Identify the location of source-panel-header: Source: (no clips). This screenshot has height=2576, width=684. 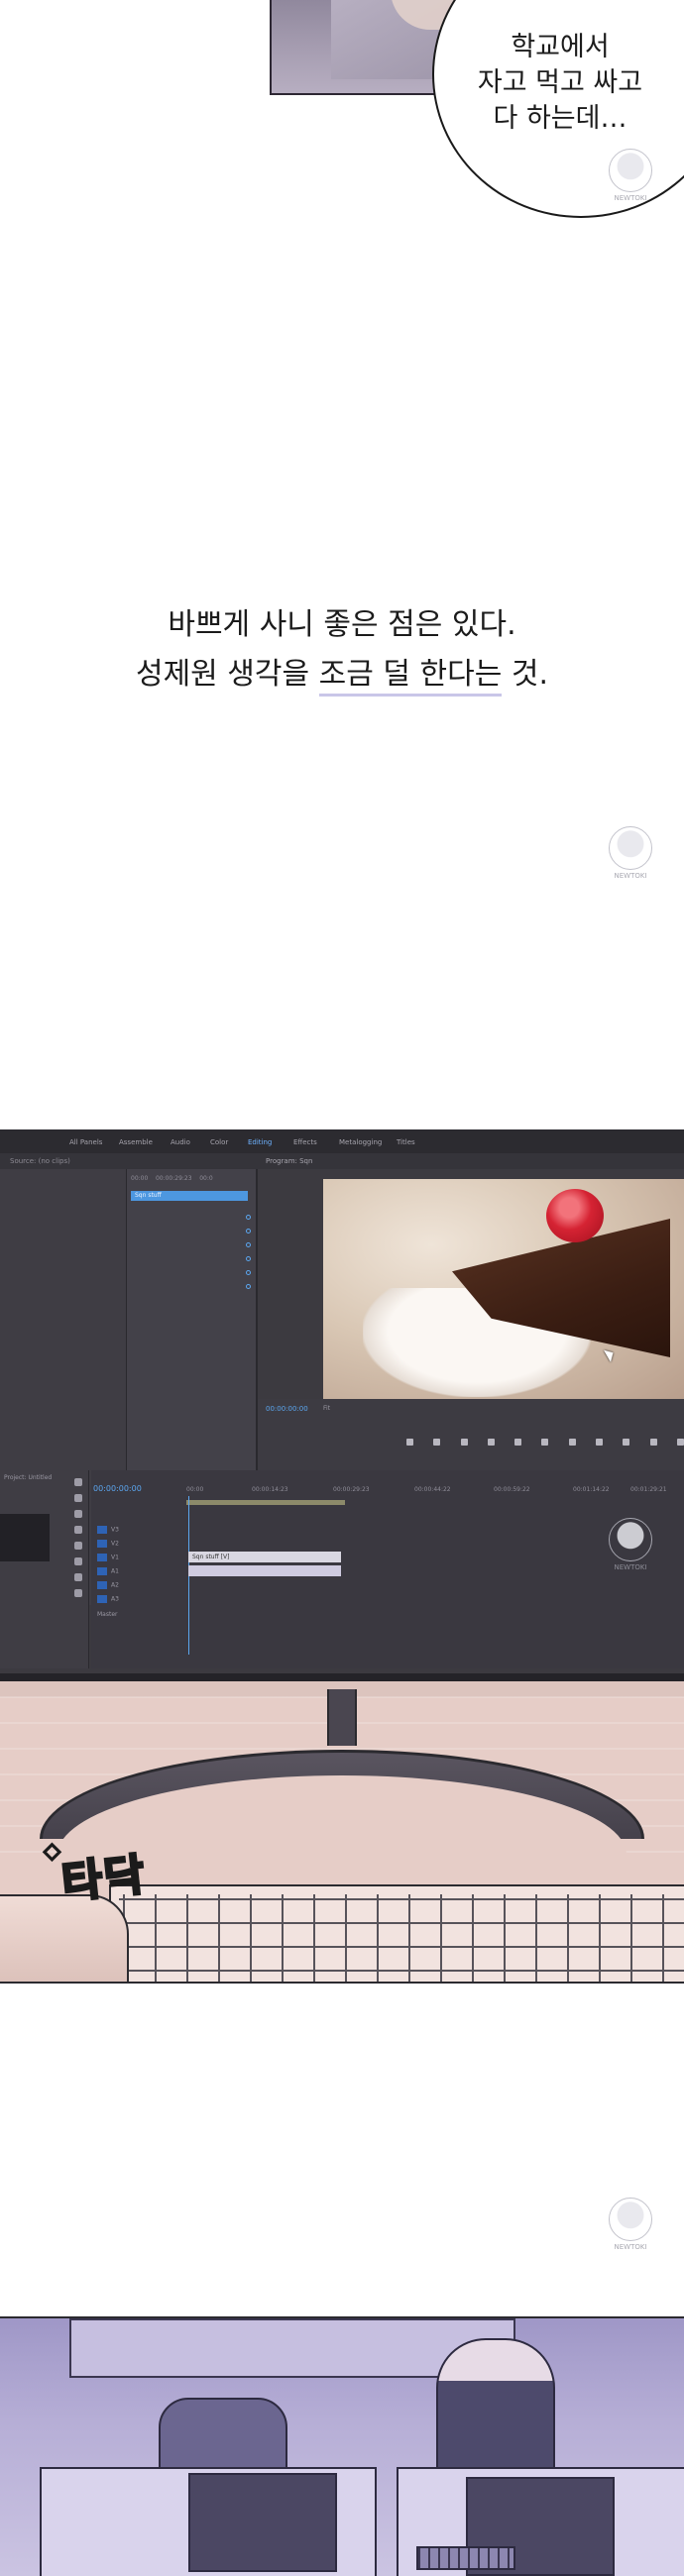
(129, 1161).